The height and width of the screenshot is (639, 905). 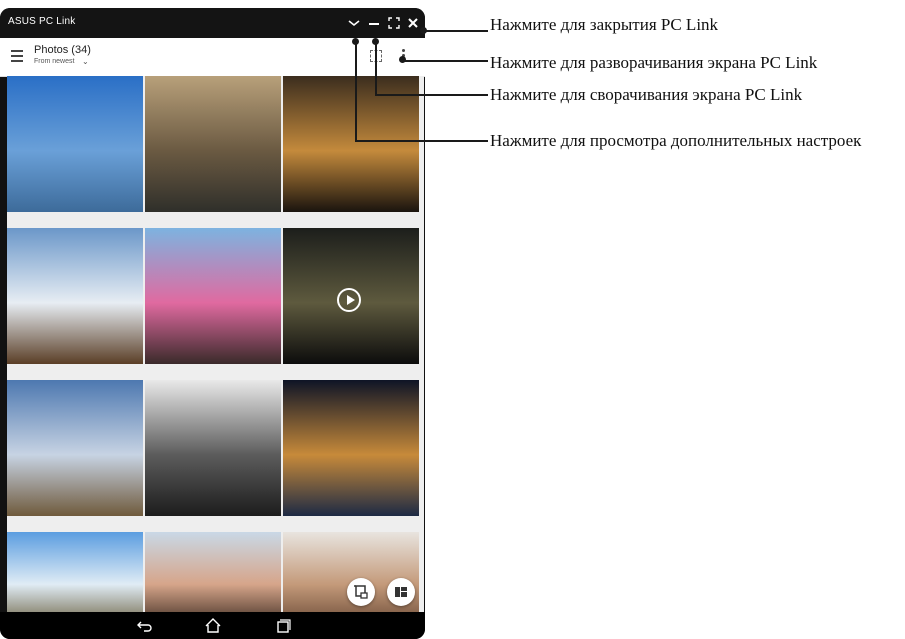 What do you see at coordinates (356, 91) in the screenshot?
I see `callout-line-more-v` at bounding box center [356, 91].